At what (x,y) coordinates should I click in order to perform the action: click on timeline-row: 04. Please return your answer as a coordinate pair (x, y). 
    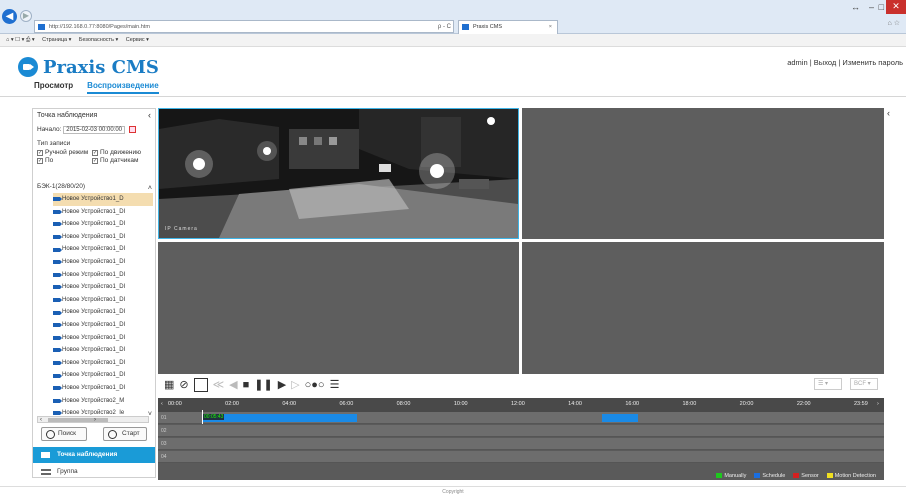
    Looking at the image, I should click on (521, 457).